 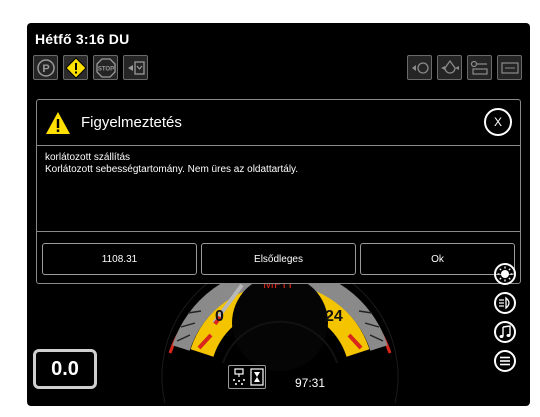 I want to click on svg-text: P, so click(x=45, y=69).